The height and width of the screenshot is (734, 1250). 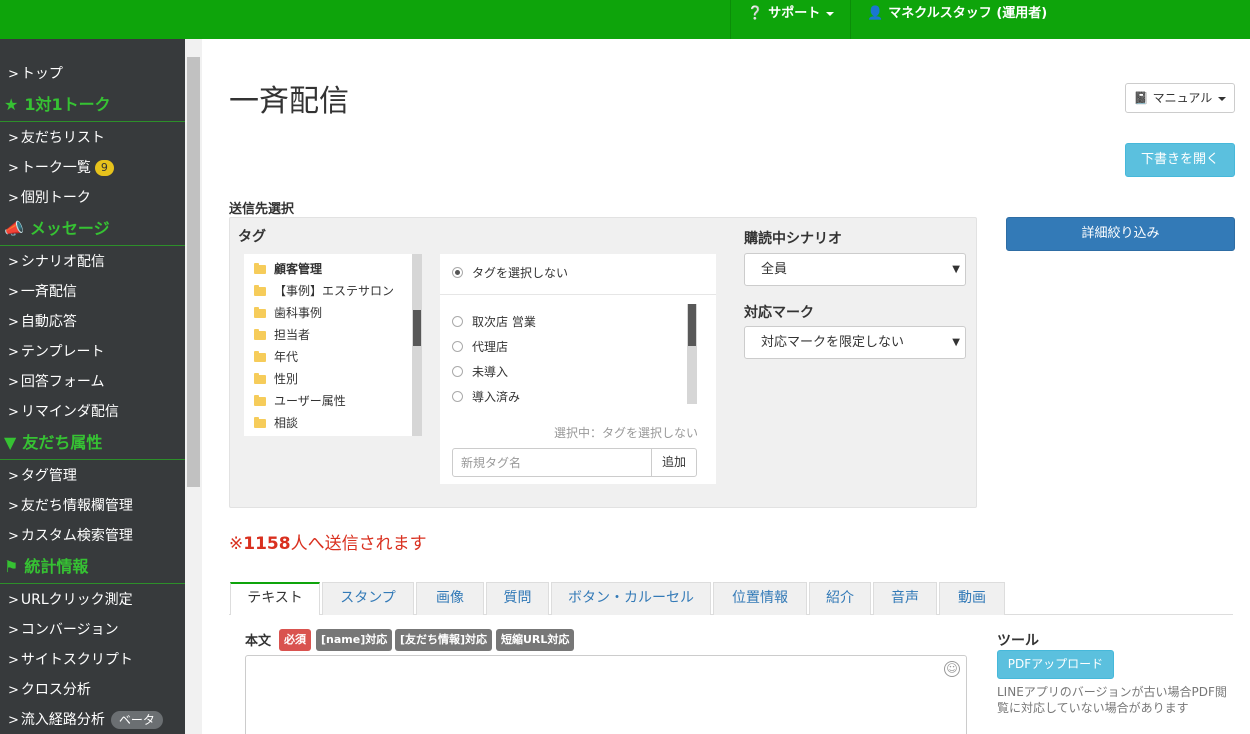 I want to click on sidebar-item-auto-reply: > 自動応答, so click(x=92, y=322).